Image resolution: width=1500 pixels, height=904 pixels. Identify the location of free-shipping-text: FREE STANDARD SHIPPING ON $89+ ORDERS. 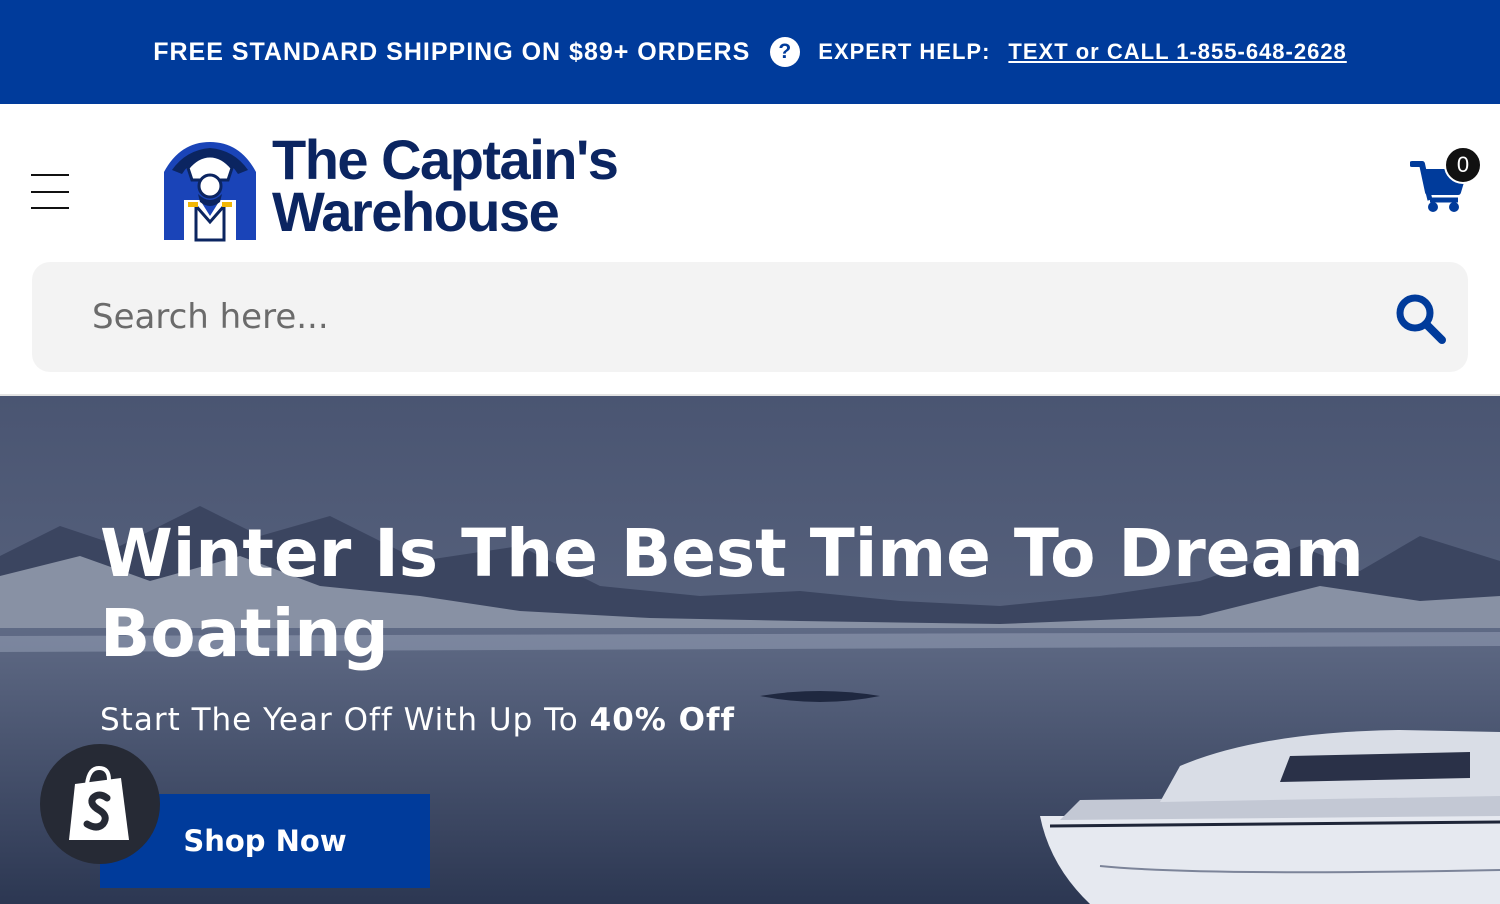
(452, 51).